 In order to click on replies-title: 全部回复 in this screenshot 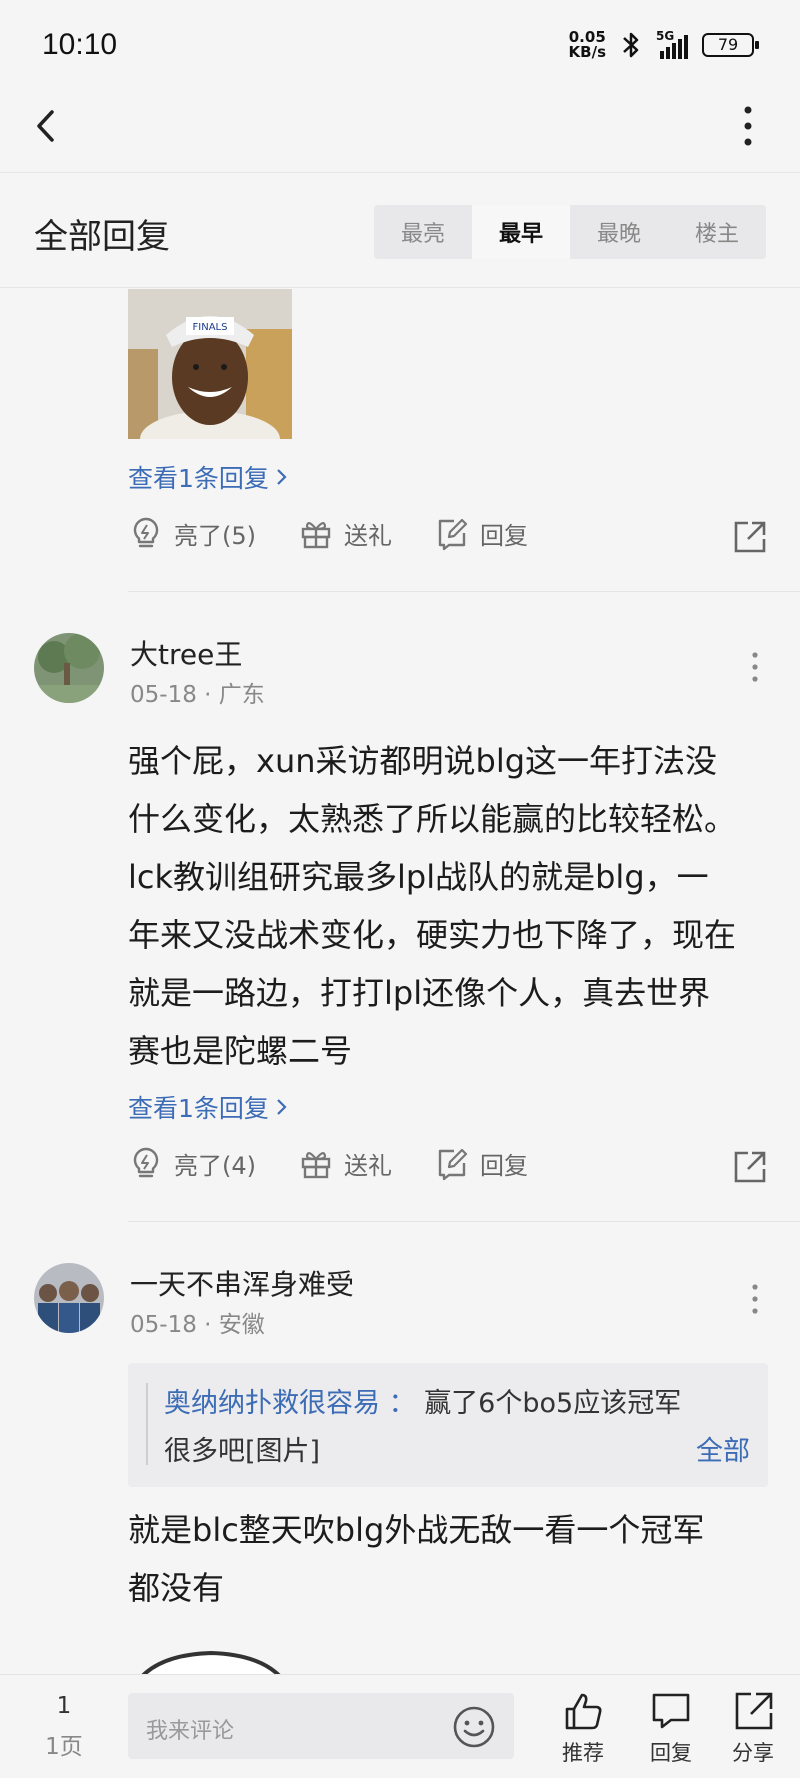, I will do `click(102, 237)`.